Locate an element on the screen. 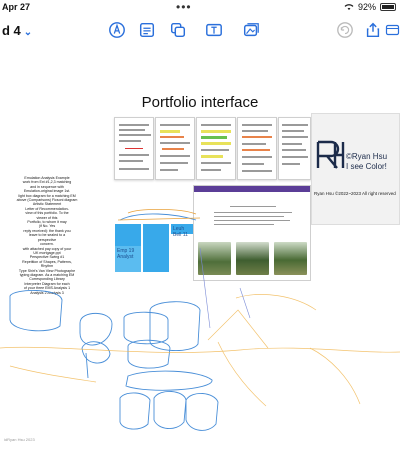 The height and width of the screenshot is (450, 400). sticky-note-3: Emp 19 Analyst is located at coordinates (128, 259).